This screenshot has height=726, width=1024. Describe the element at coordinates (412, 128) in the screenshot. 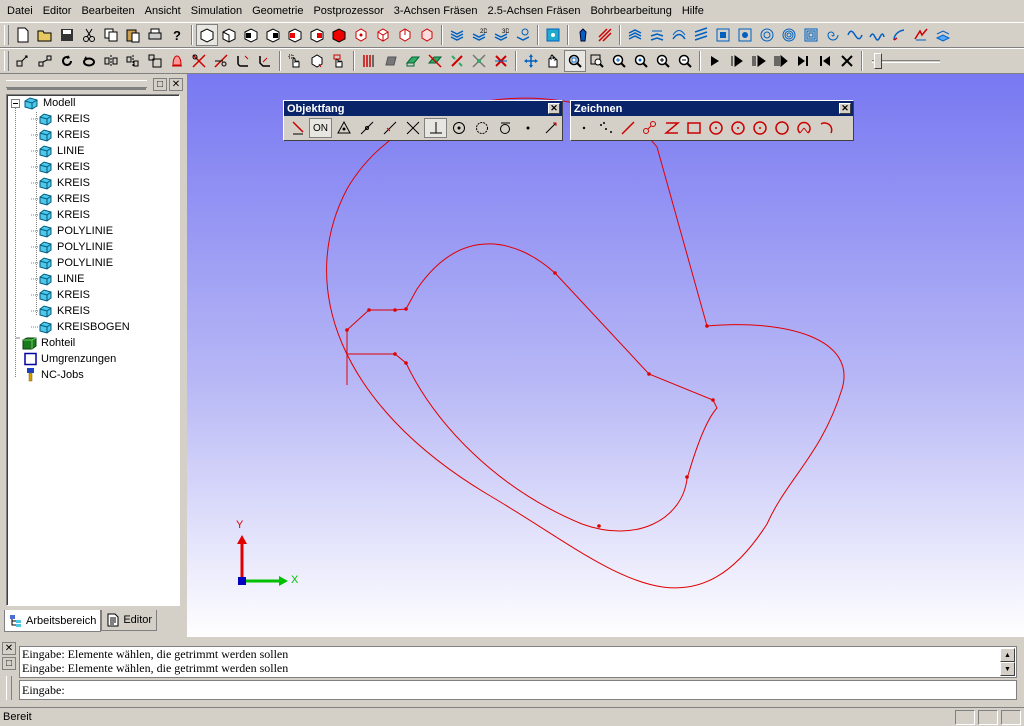

I see `snap-intersection-icon` at that location.